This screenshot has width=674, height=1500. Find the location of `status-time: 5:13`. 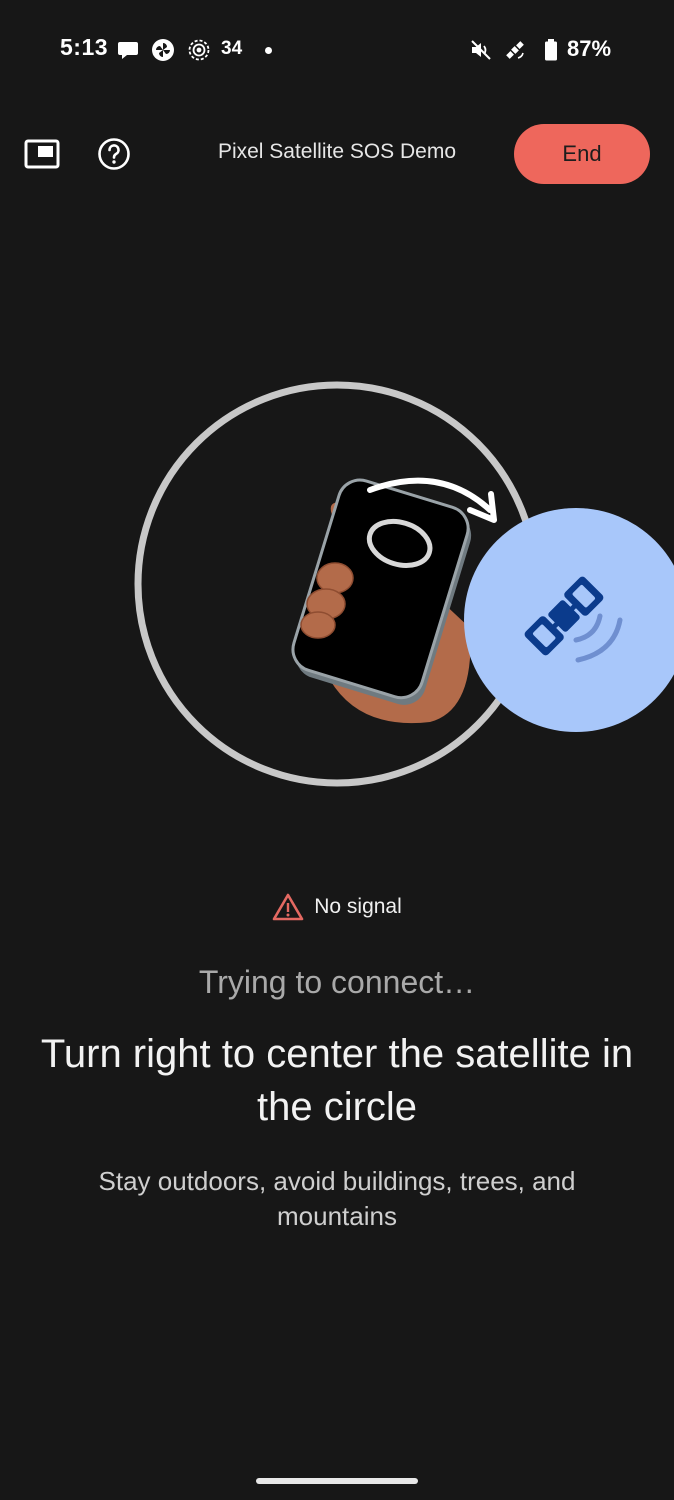

status-time: 5:13 is located at coordinates (84, 47).